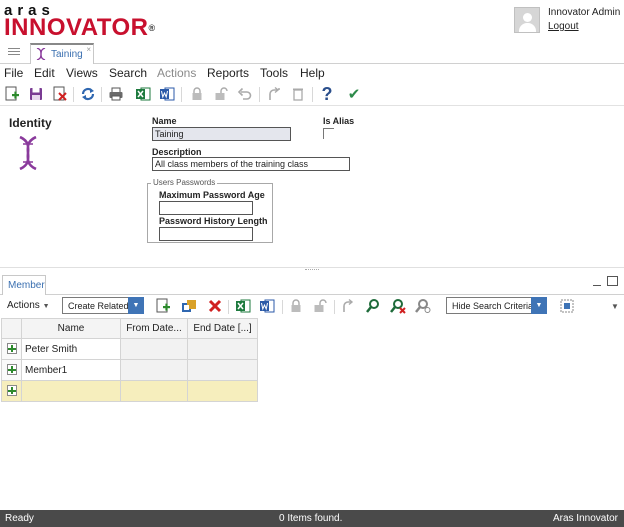 The width and height of the screenshot is (624, 527). Describe the element at coordinates (328, 133) in the screenshot. I see `is-alias-checkbox` at that location.